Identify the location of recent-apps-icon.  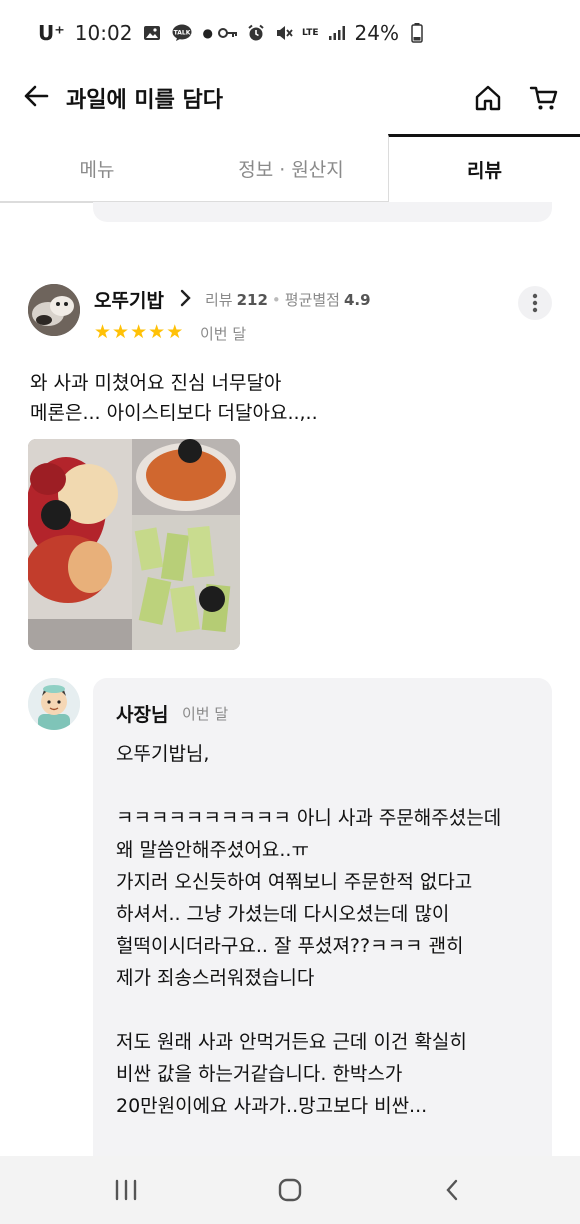
(126, 1190).